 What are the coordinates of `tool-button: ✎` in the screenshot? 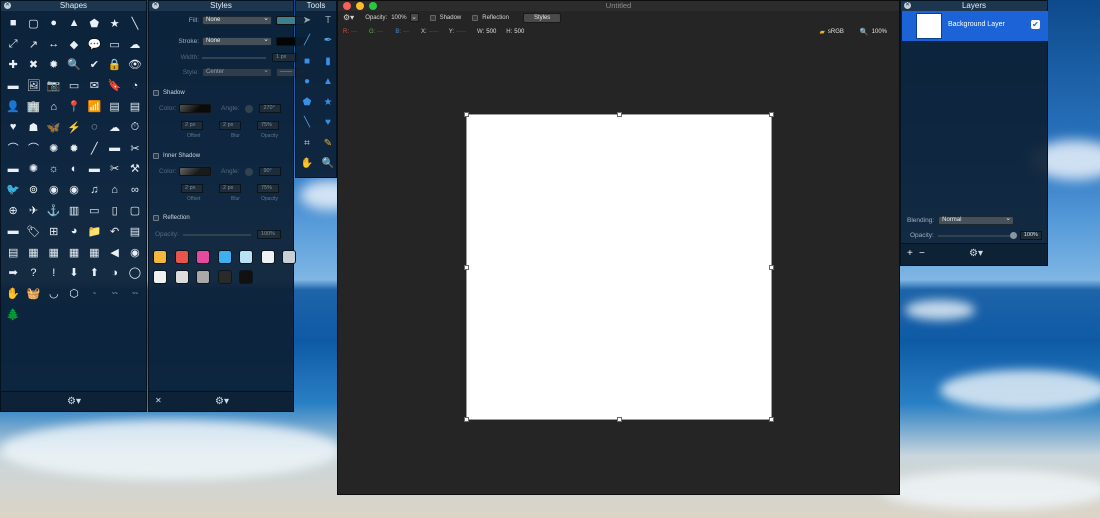 It's located at (328, 143).